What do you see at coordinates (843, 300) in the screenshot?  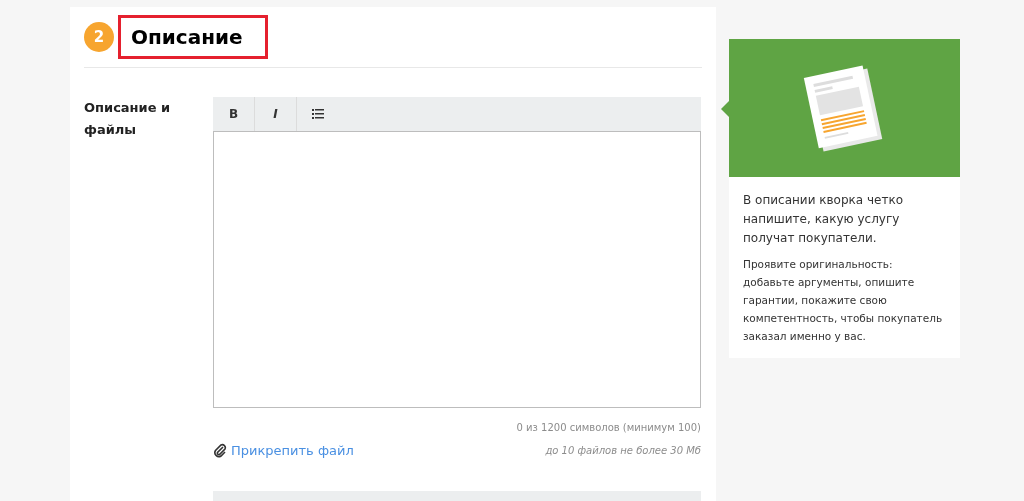 I see `tip-text: Проявите оригинальность: добавьте аргументы, опишите гарантии, покажите свою компетентность, чтобы покупатель заказал именно у вас.` at bounding box center [843, 300].